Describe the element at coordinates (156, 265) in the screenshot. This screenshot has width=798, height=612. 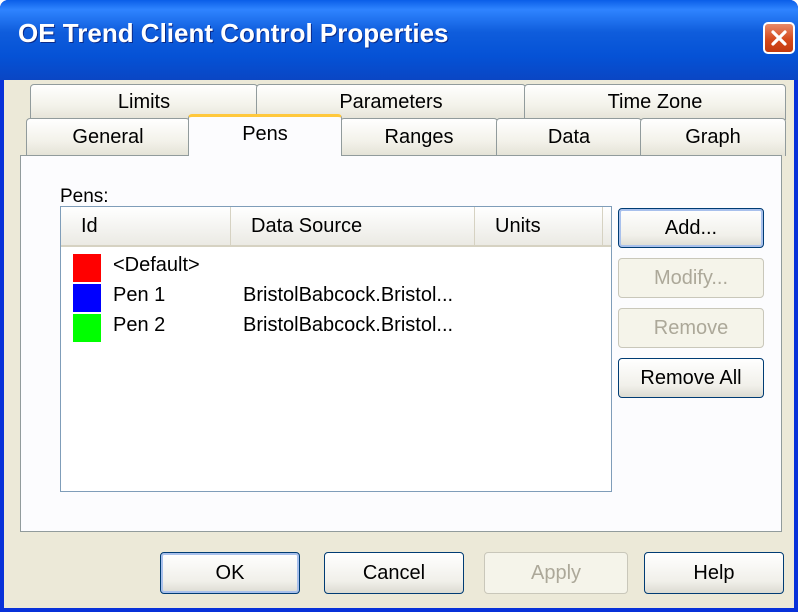
I see `pen-id: <Default>` at that location.